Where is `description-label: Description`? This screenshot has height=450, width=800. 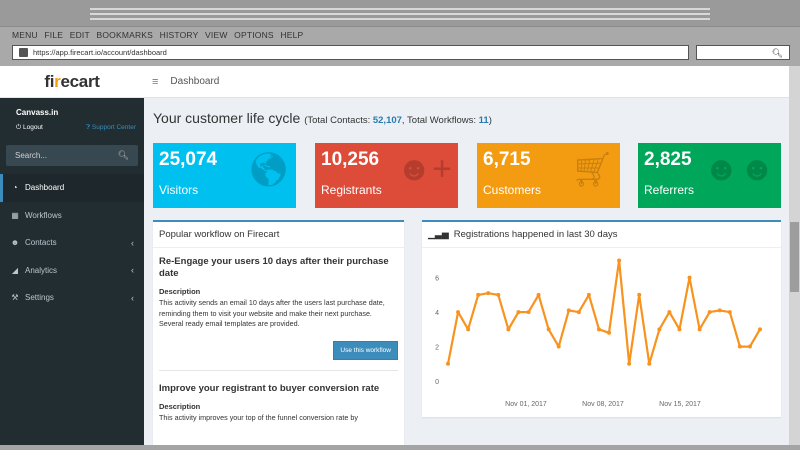
description-label: Description is located at coordinates (180, 406).